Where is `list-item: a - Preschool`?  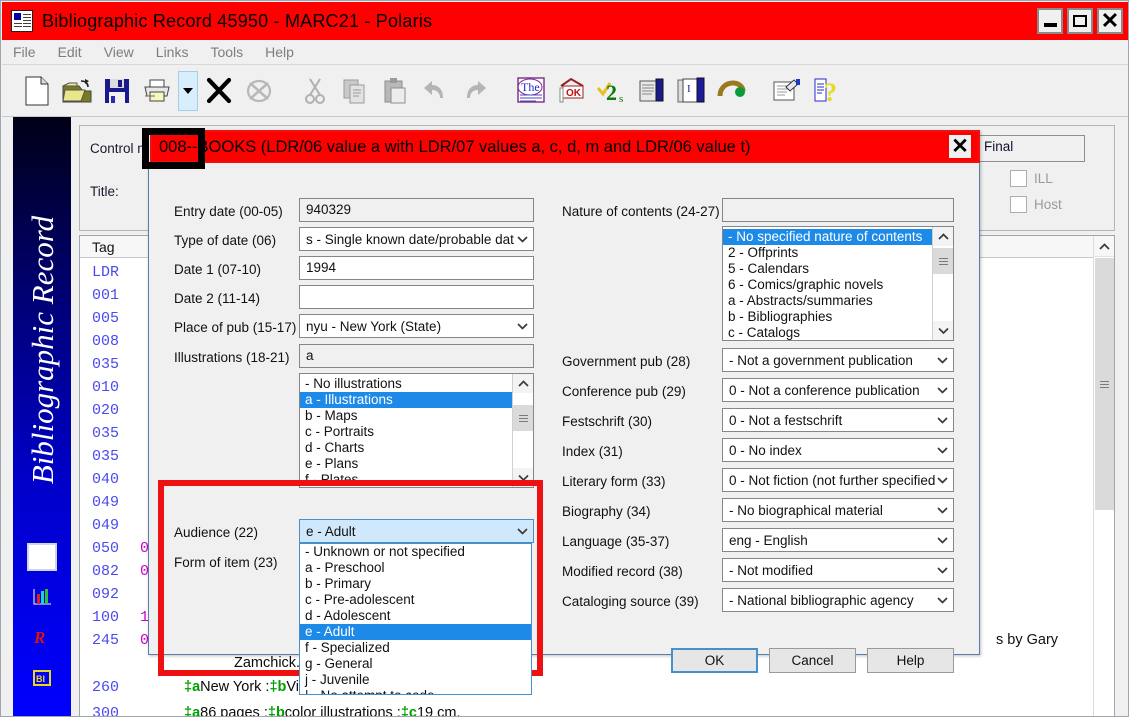 list-item: a - Preschool is located at coordinates (415, 568).